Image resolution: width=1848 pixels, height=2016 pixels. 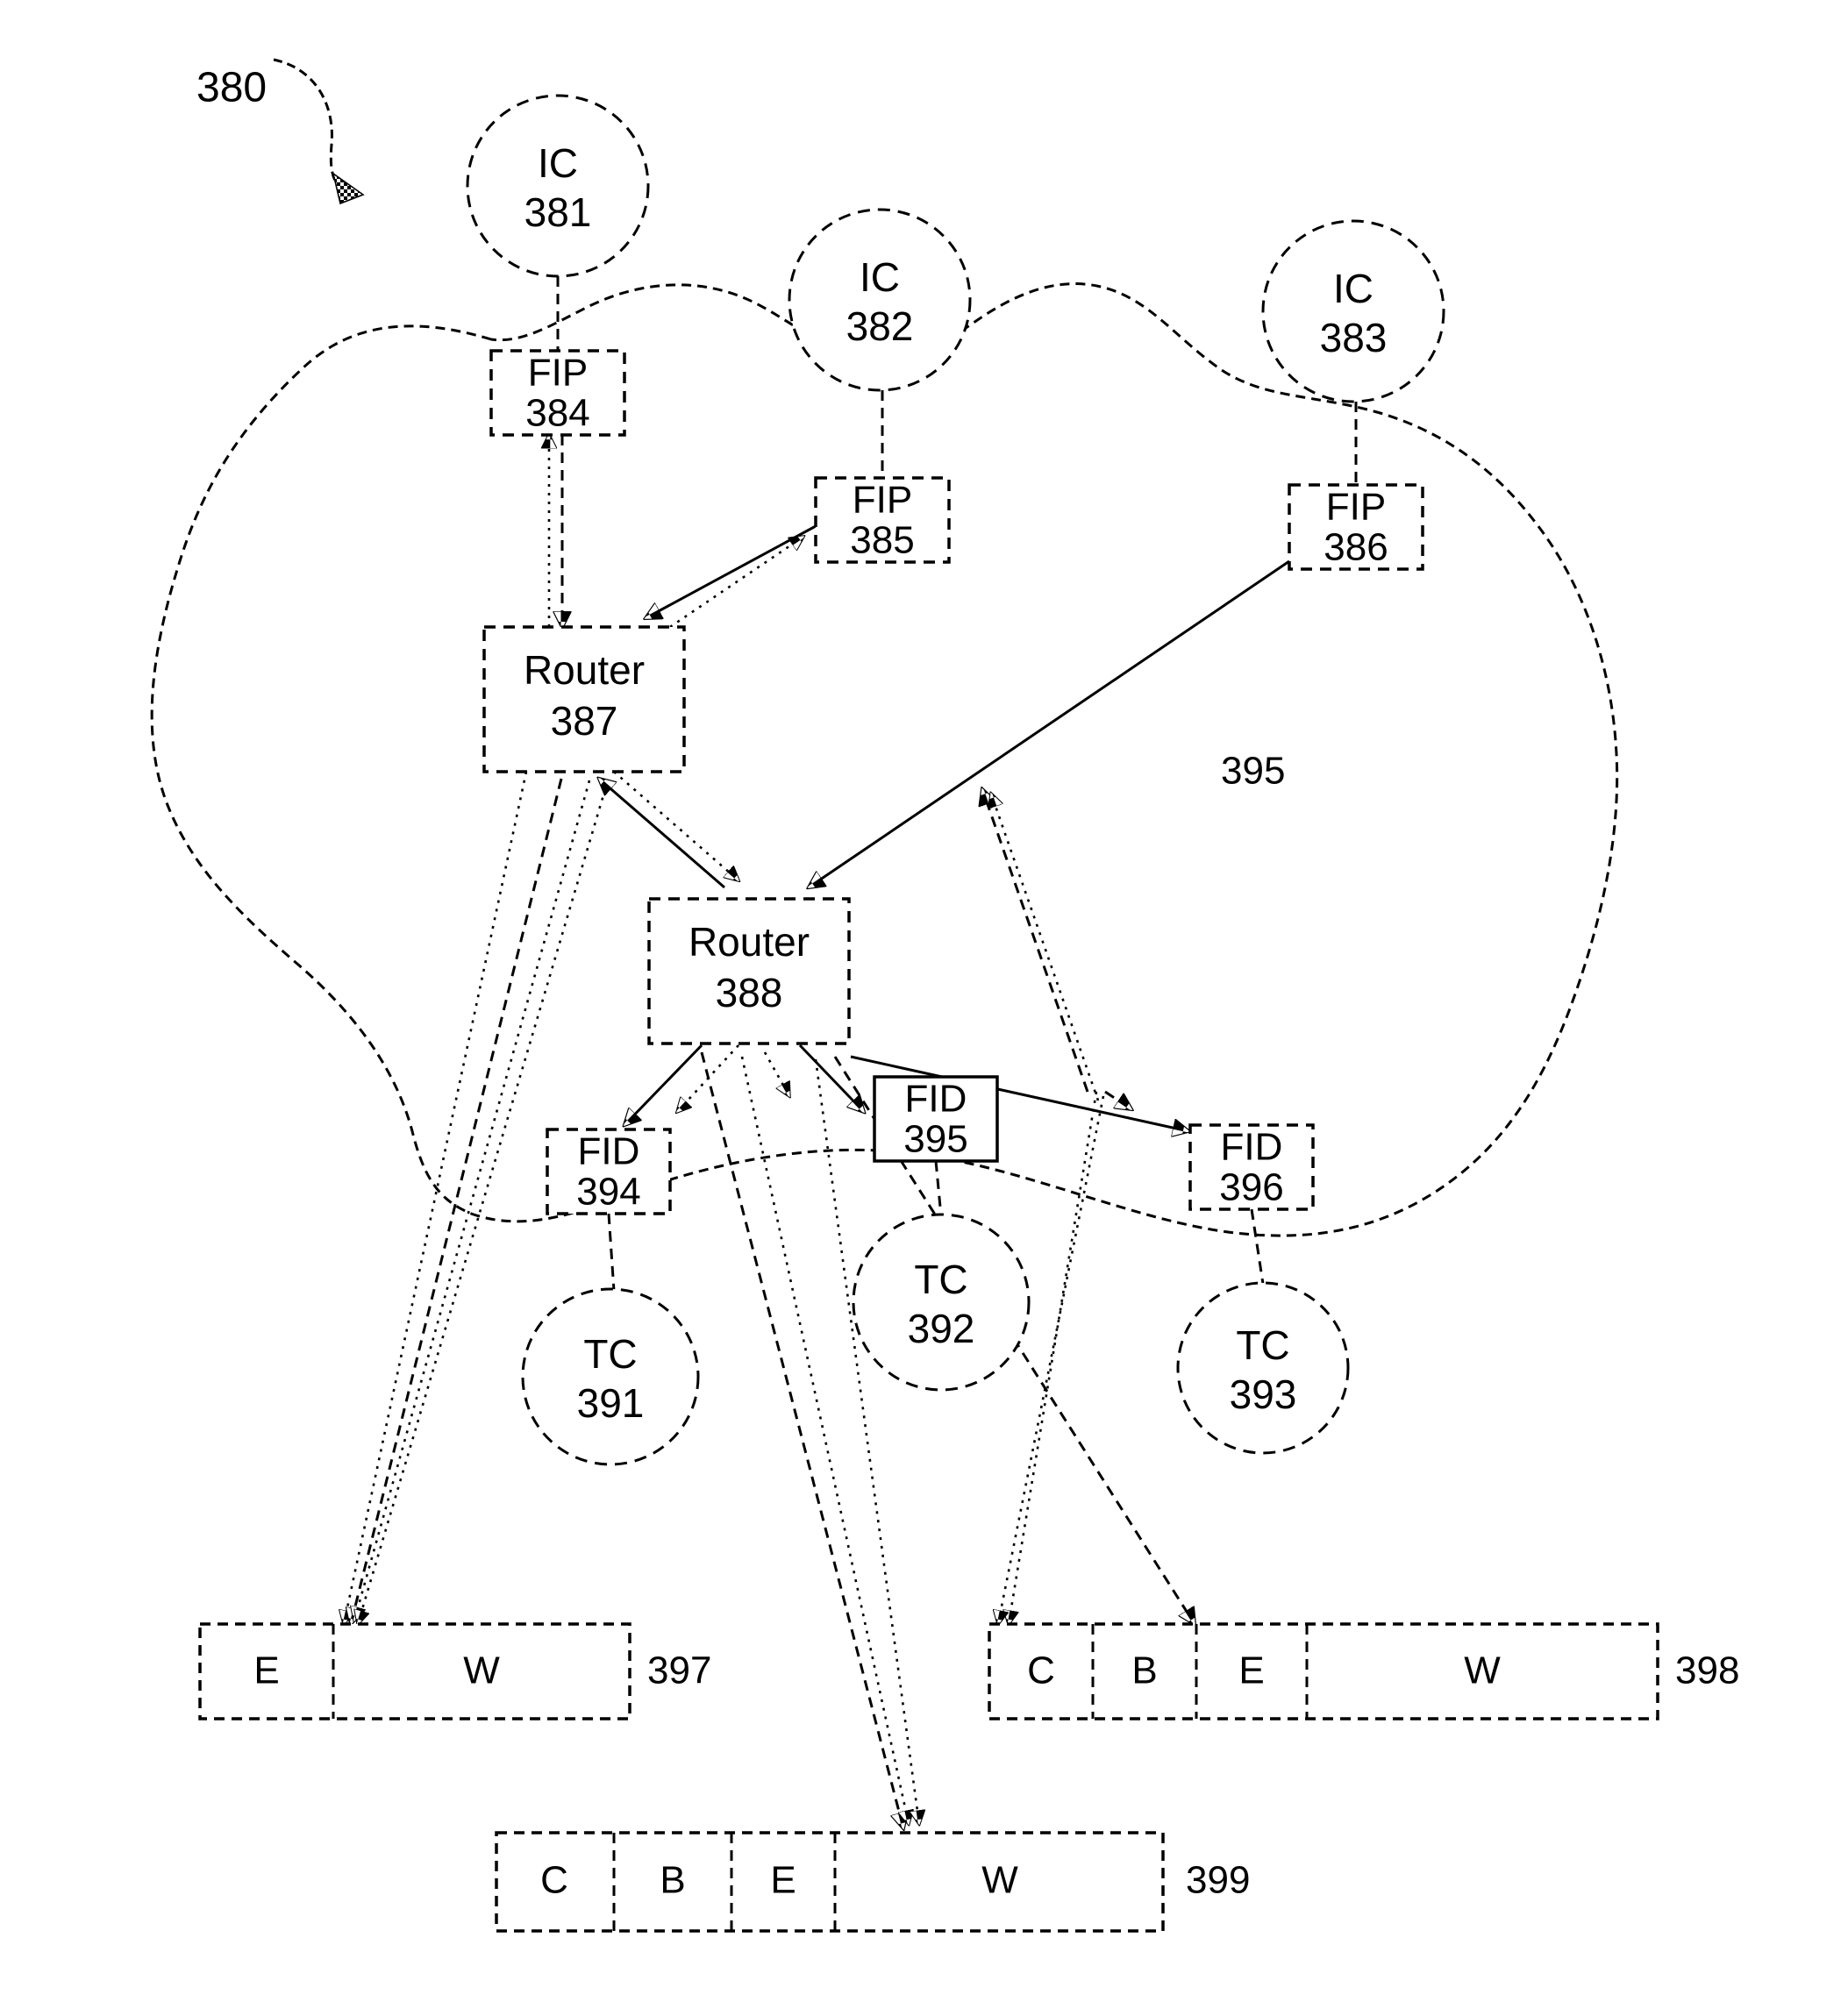 I want to click on bar-399-segment-1-label: B, so click(x=672, y=1880).